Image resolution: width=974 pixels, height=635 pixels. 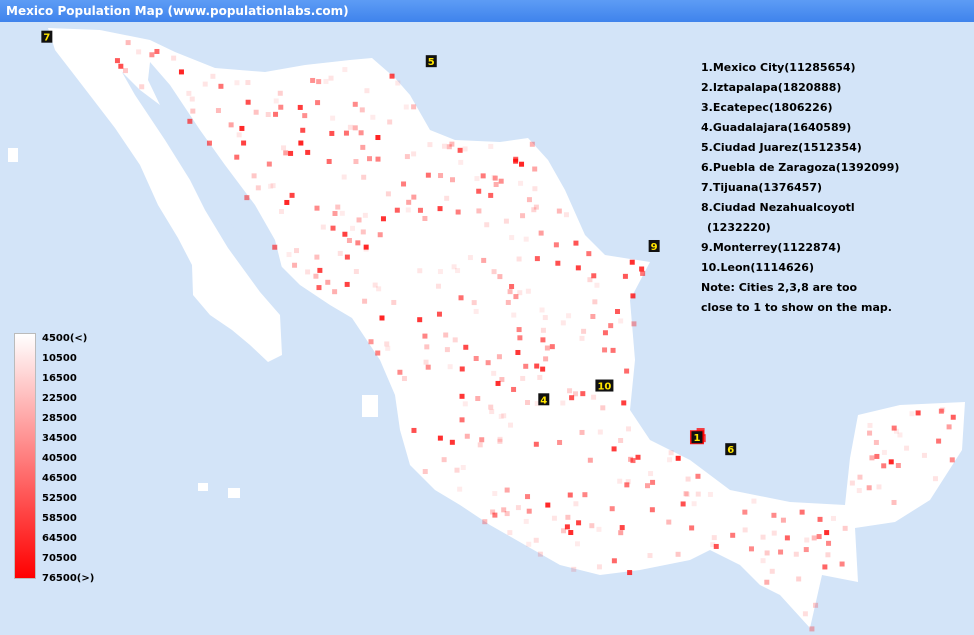 I want to click on city-marker-7: 7, so click(x=47, y=37).